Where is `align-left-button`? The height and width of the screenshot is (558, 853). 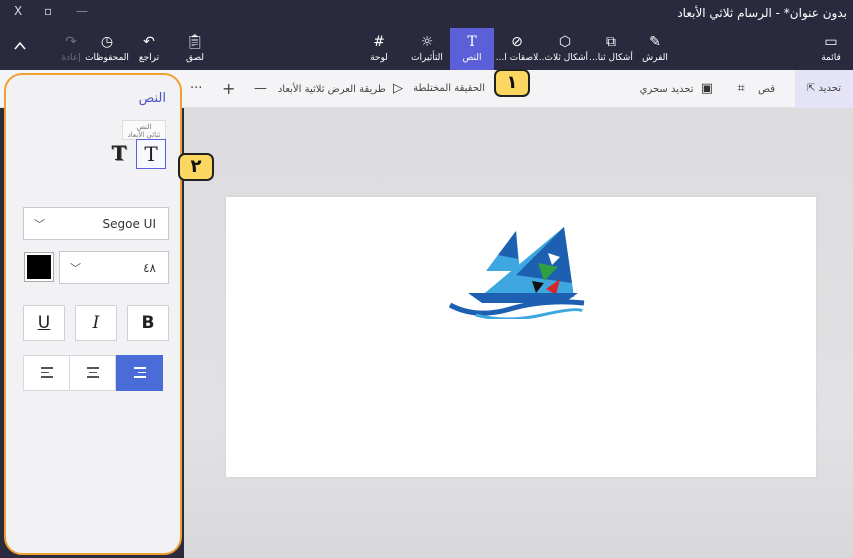
align-left-button is located at coordinates (46, 373).